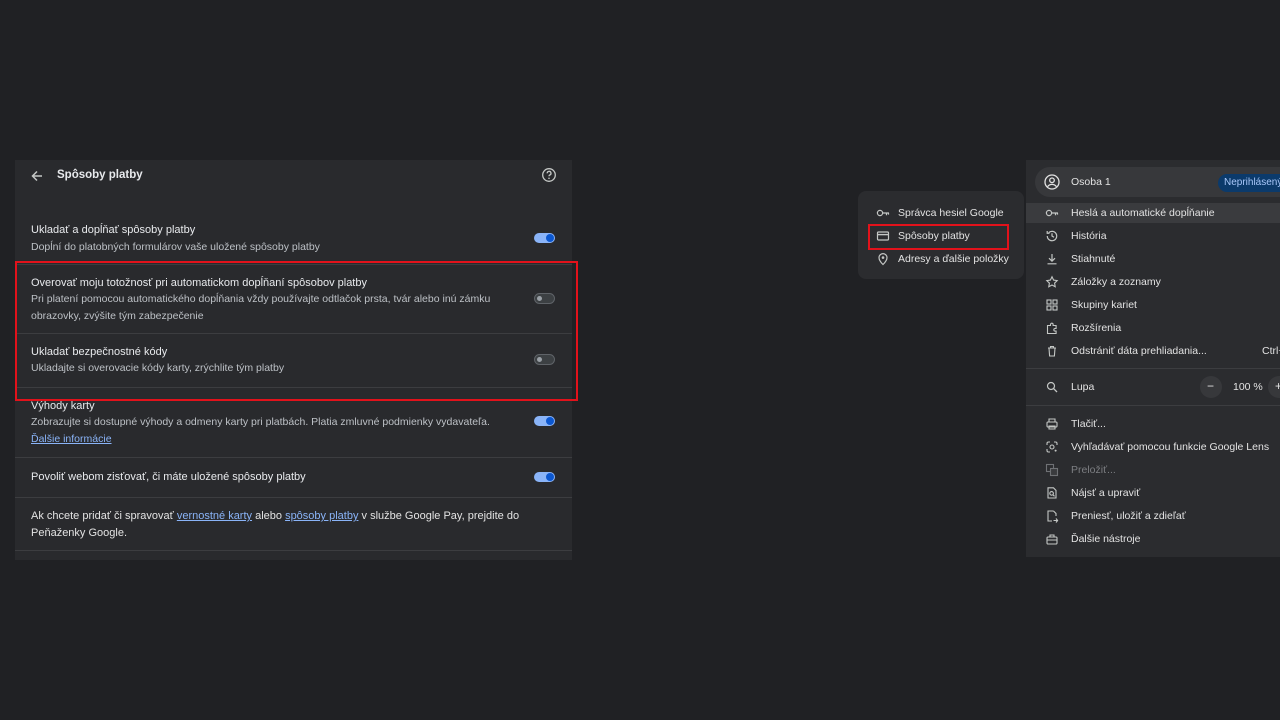 The height and width of the screenshot is (720, 1280). Describe the element at coordinates (1153, 305) in the screenshot. I see `menu-item-tab-groups: Skupiny kariet` at that location.